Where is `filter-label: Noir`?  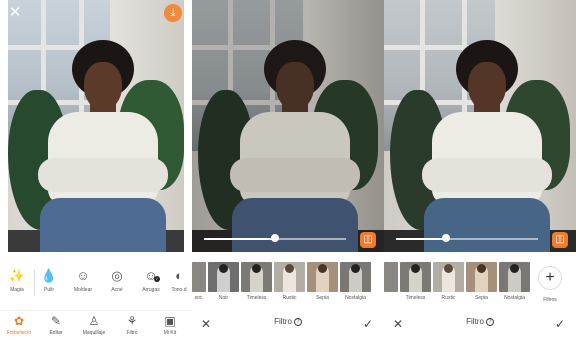 filter-label: Noir is located at coordinates (223, 298).